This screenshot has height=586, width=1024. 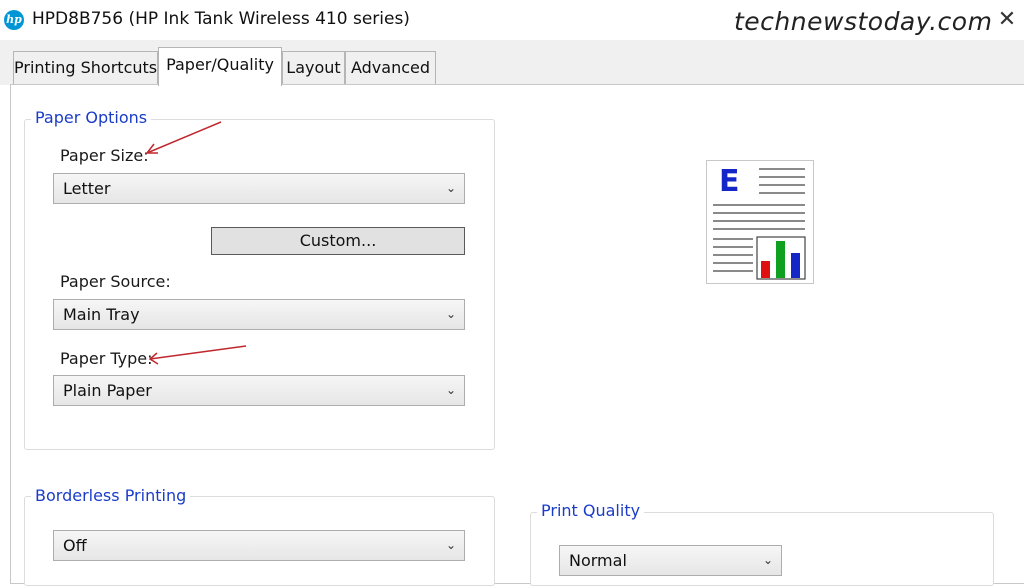 I want to click on preview-letter: E, so click(x=729, y=181).